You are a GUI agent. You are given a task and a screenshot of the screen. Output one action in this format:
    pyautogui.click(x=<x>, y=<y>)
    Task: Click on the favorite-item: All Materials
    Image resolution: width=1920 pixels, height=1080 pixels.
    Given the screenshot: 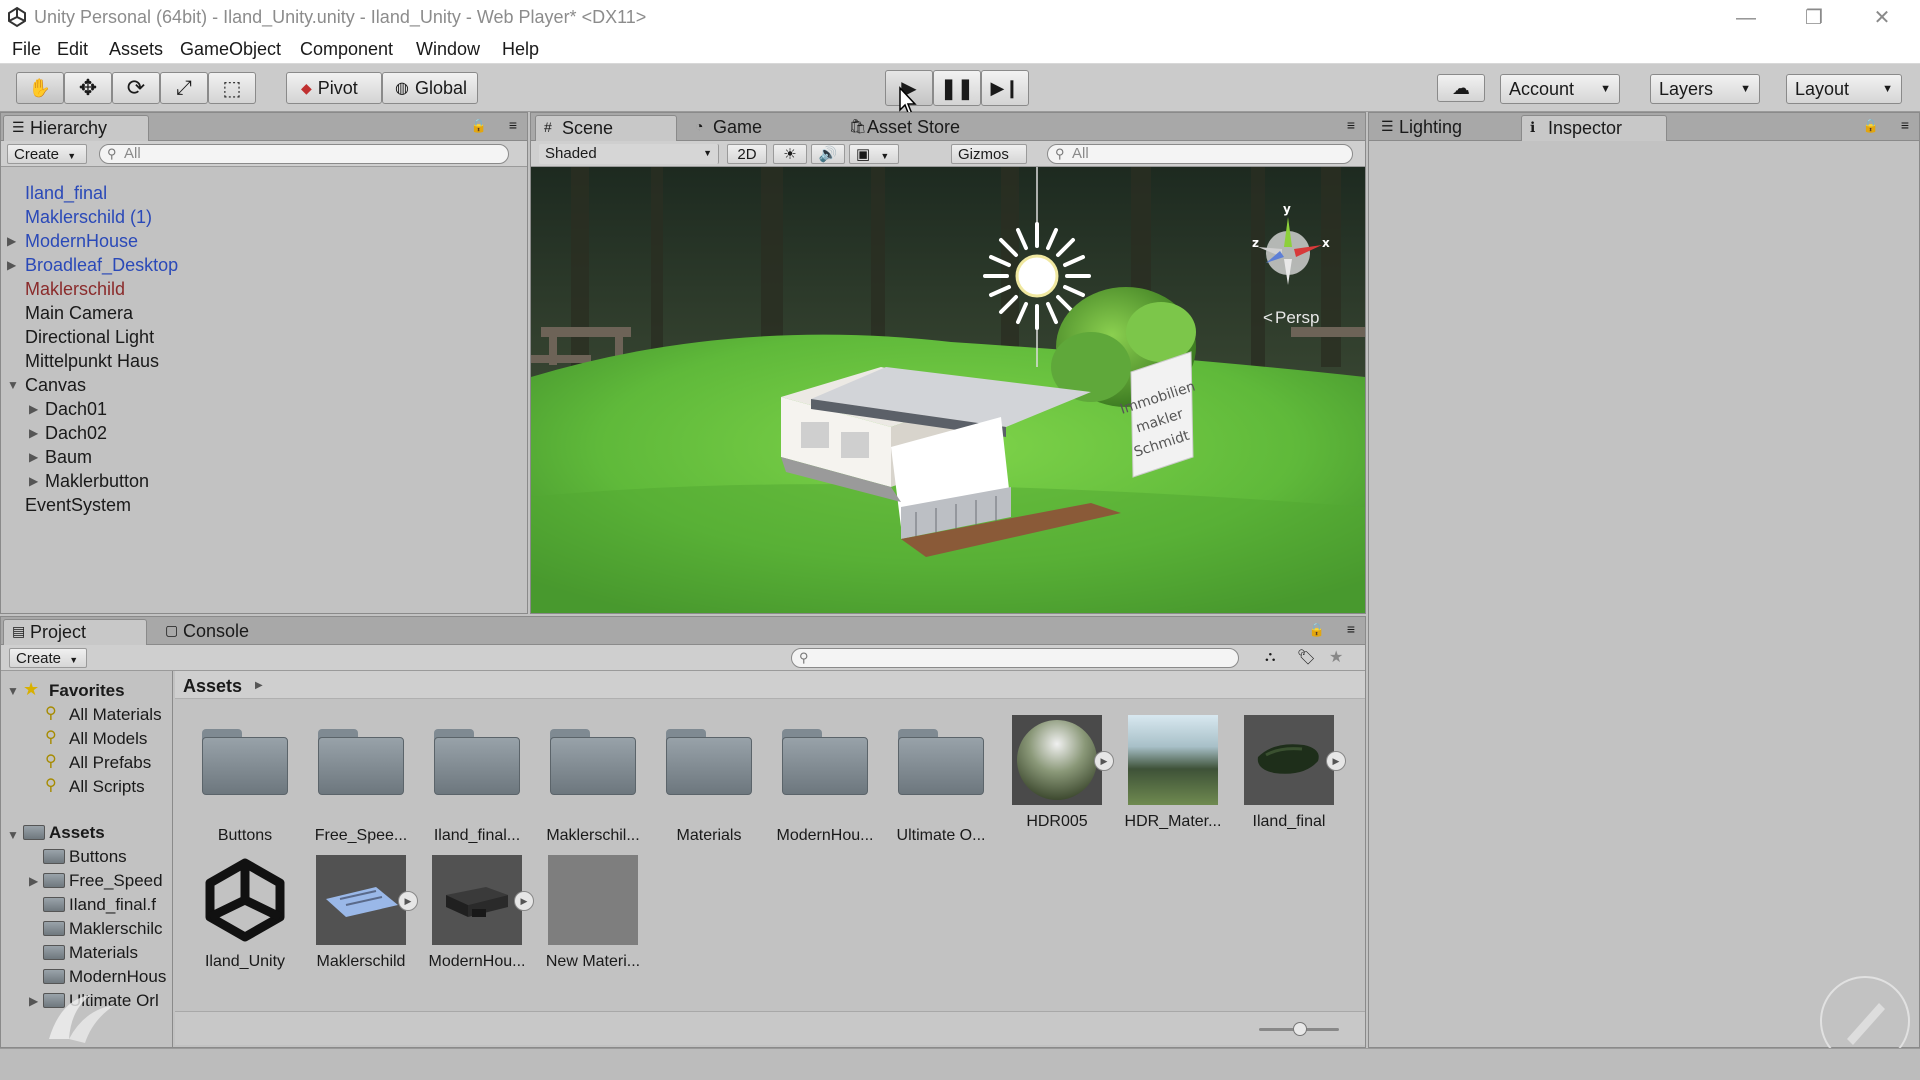 What is the action you would take?
    pyautogui.click(x=115, y=715)
    